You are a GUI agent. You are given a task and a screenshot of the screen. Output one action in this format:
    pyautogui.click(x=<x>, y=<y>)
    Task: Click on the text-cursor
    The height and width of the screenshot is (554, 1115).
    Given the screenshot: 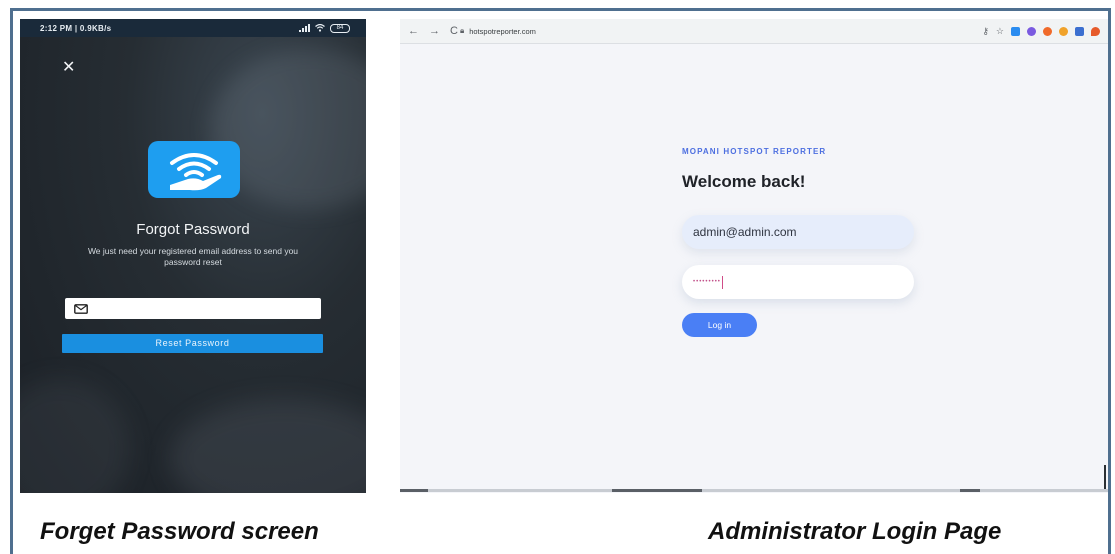 What is the action you would take?
    pyautogui.click(x=722, y=282)
    